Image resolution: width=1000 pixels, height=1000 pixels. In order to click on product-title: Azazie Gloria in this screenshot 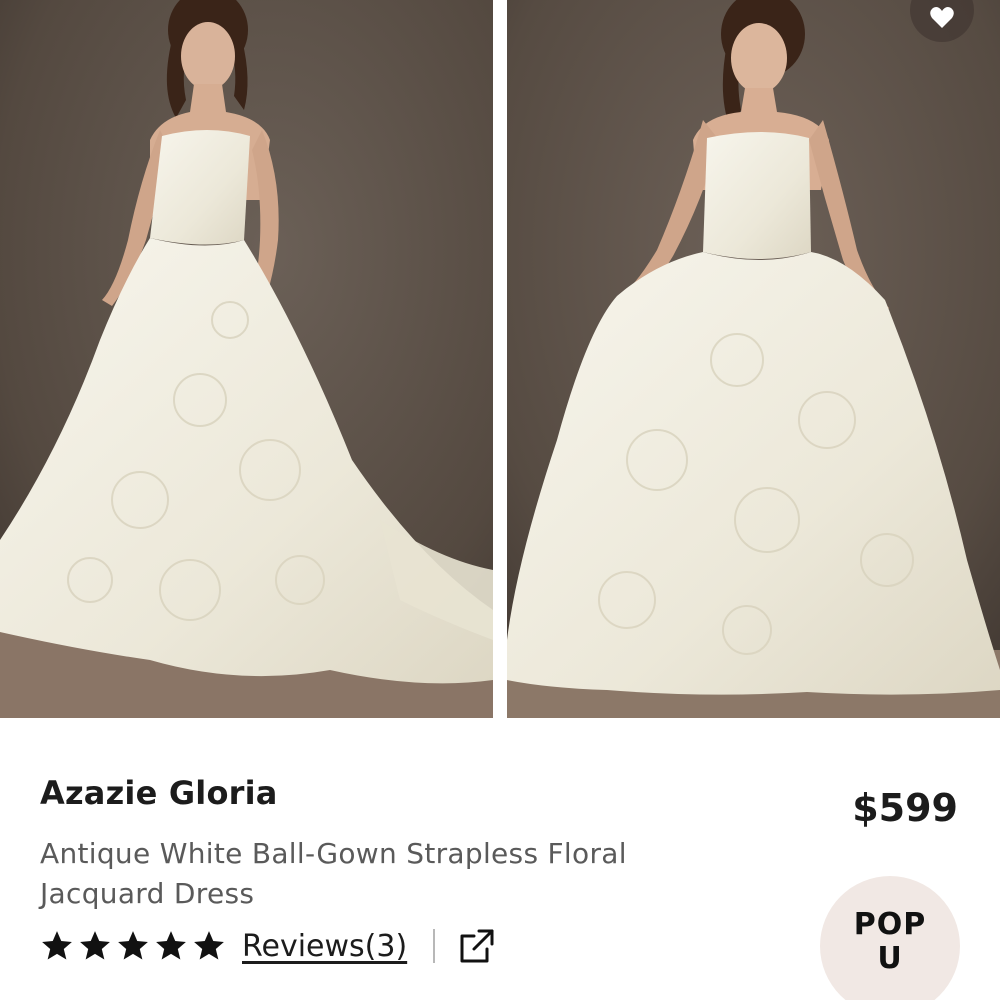, I will do `click(159, 793)`.